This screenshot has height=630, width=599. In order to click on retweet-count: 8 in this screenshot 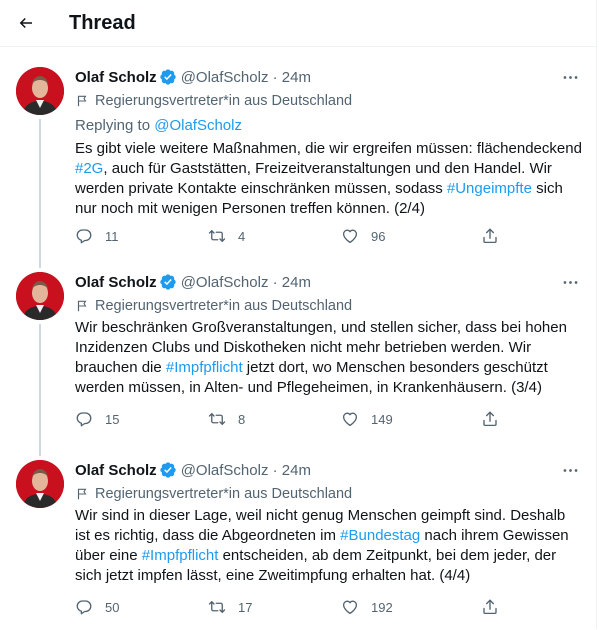, I will do `click(242, 419)`.